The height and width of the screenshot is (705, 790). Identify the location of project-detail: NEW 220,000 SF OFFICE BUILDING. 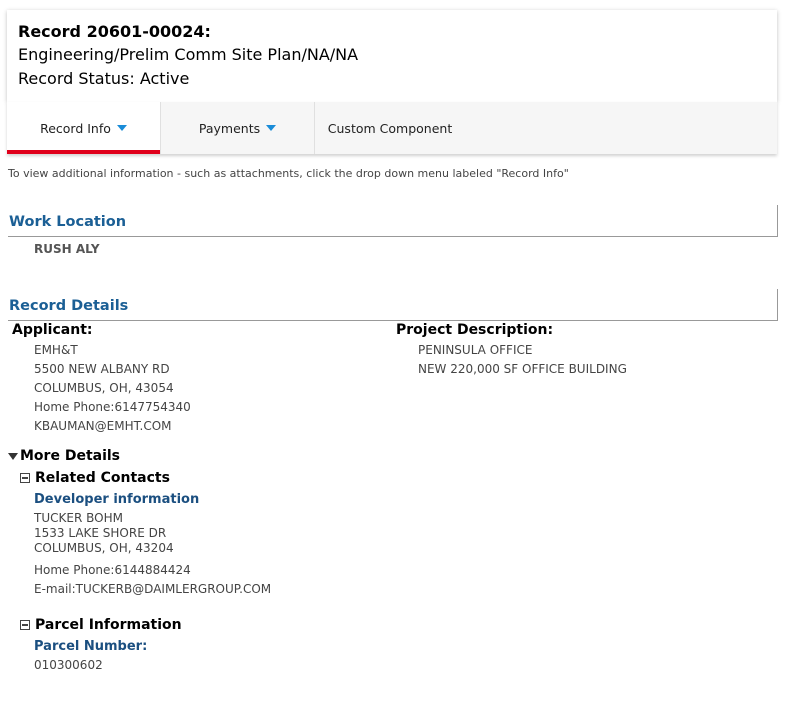
(522, 369).